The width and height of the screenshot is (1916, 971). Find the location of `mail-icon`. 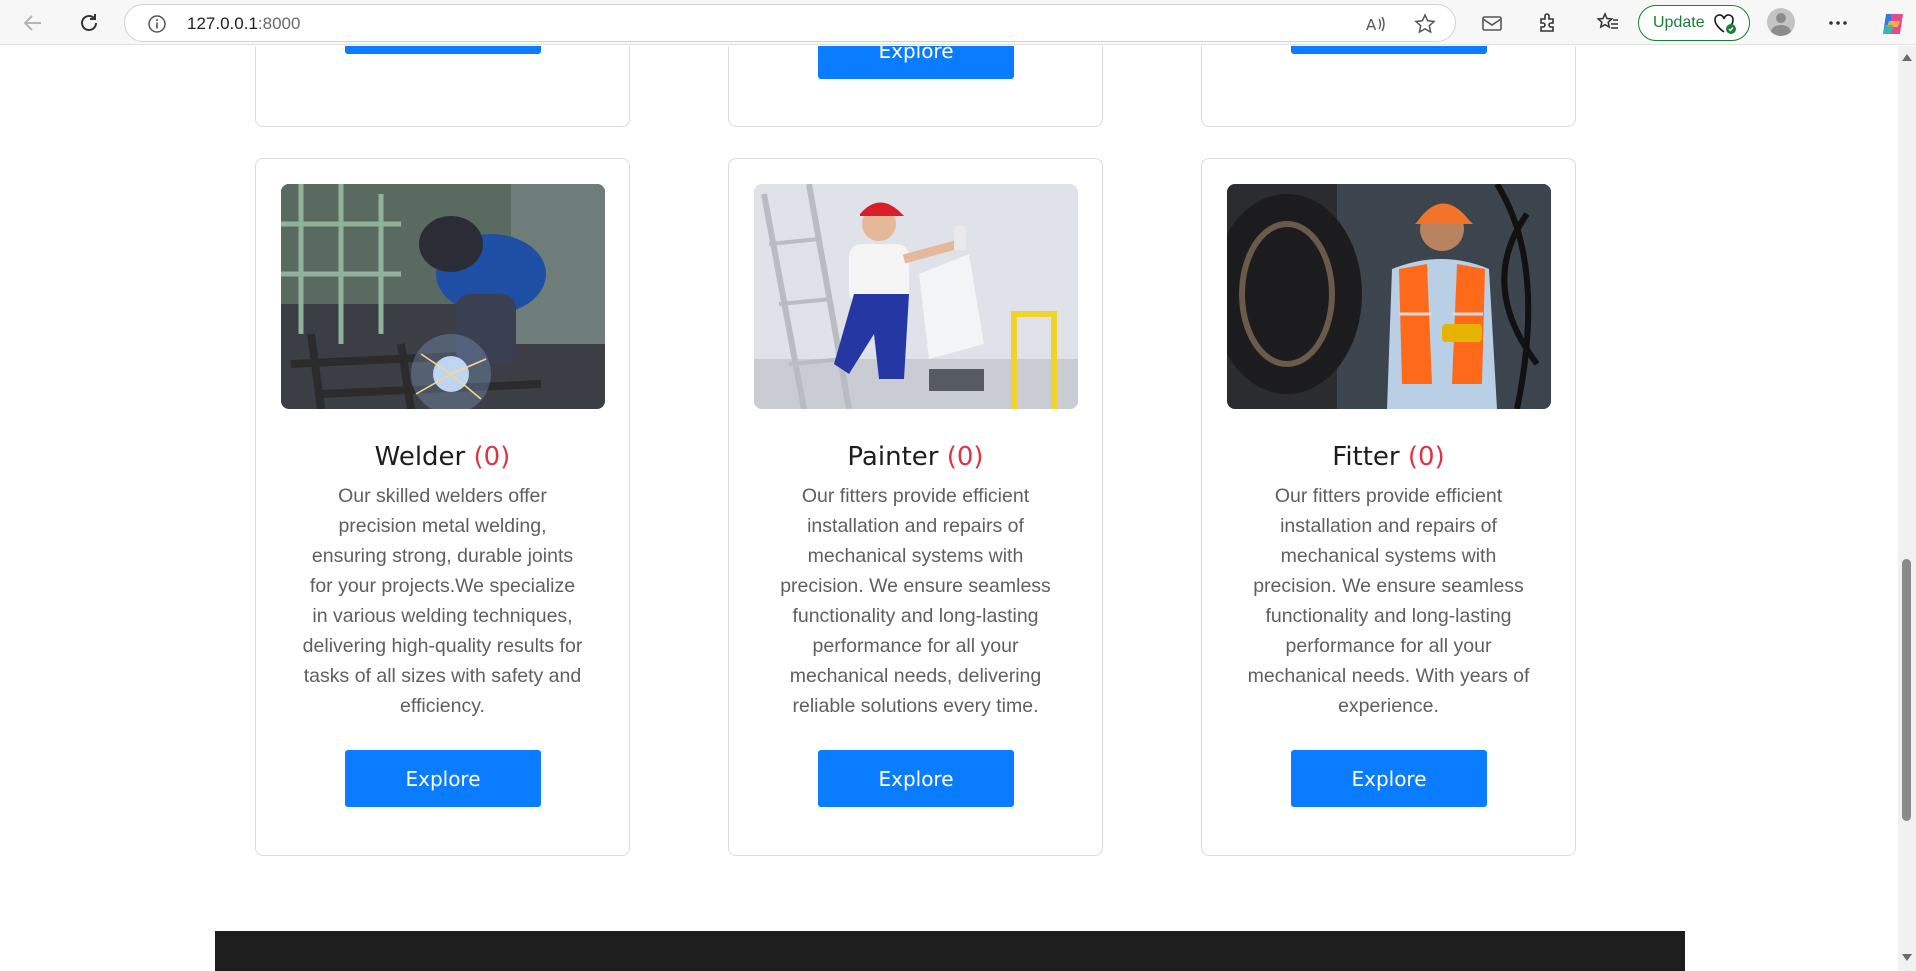

mail-icon is located at coordinates (1492, 23).